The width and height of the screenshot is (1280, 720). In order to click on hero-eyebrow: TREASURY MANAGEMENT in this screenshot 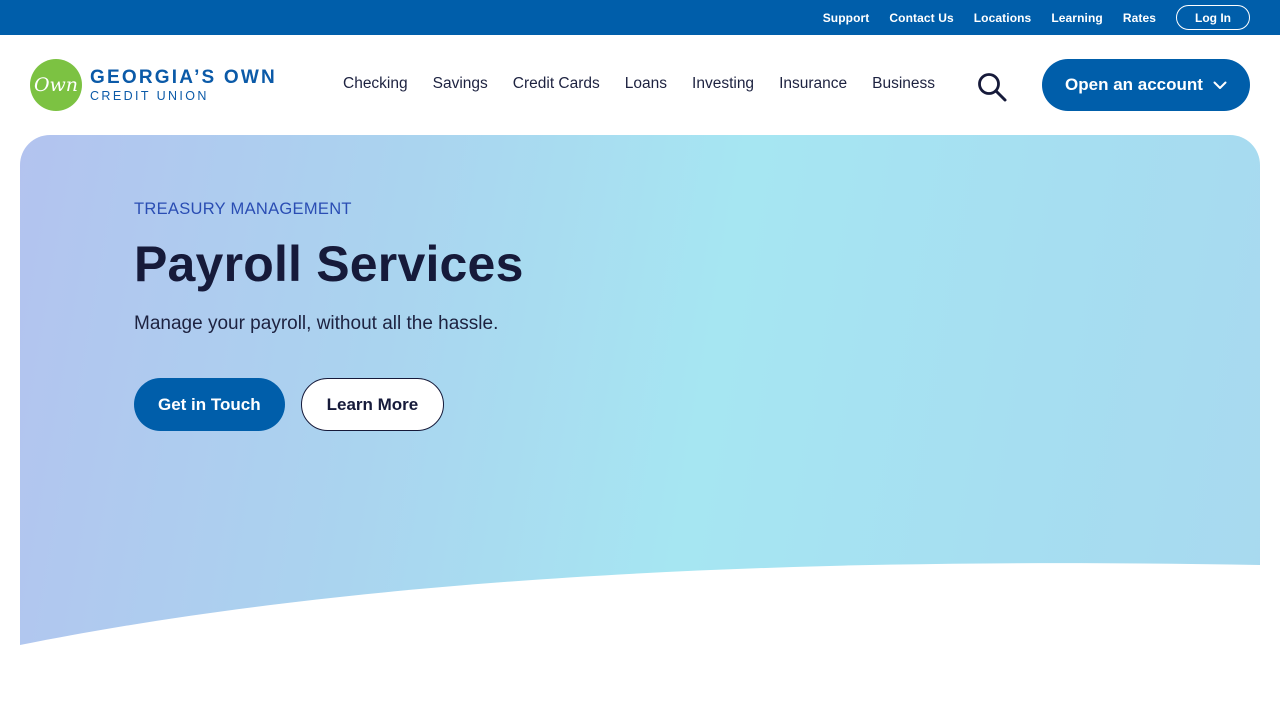, I will do `click(243, 209)`.